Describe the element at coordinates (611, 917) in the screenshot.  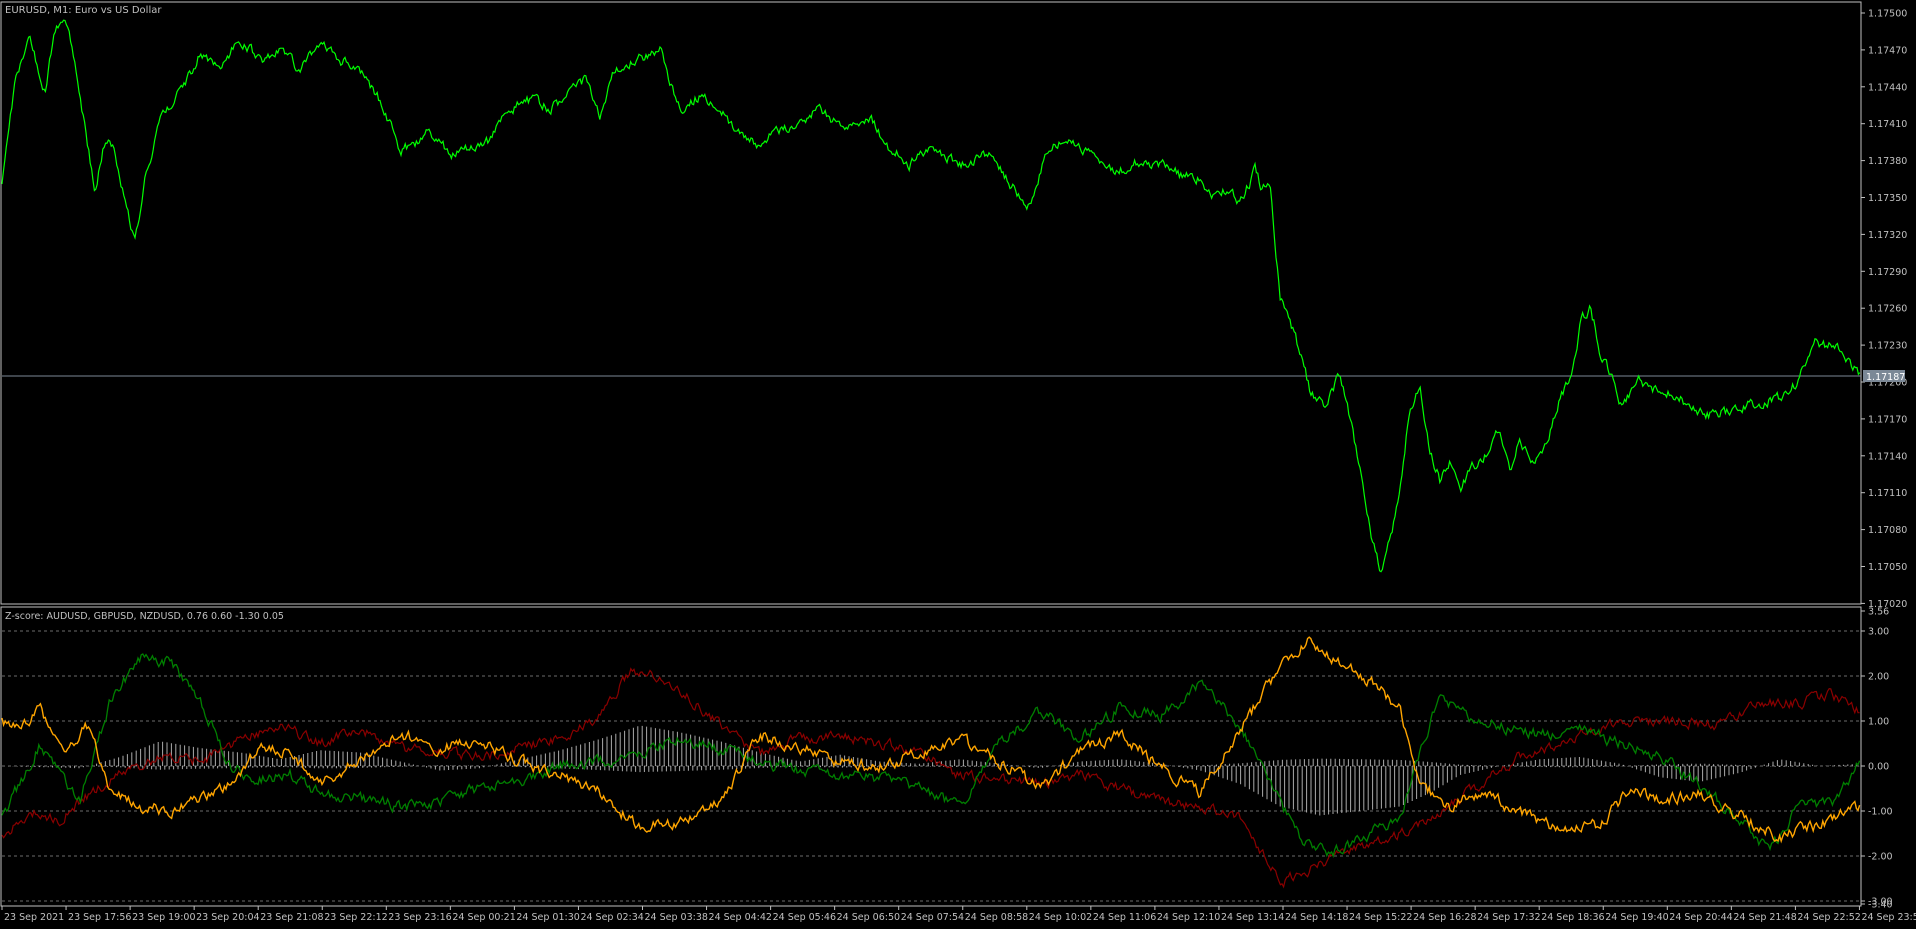
I see `time-tick-label: 24 Sep 02:34` at that location.